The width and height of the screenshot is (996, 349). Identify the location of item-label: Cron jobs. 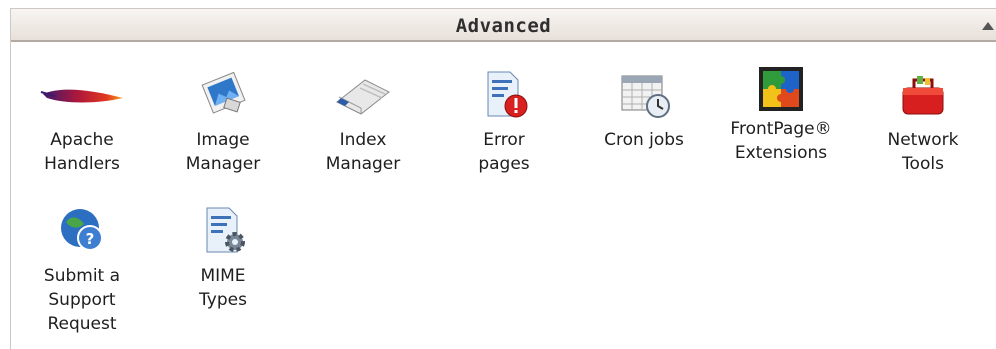
(644, 140).